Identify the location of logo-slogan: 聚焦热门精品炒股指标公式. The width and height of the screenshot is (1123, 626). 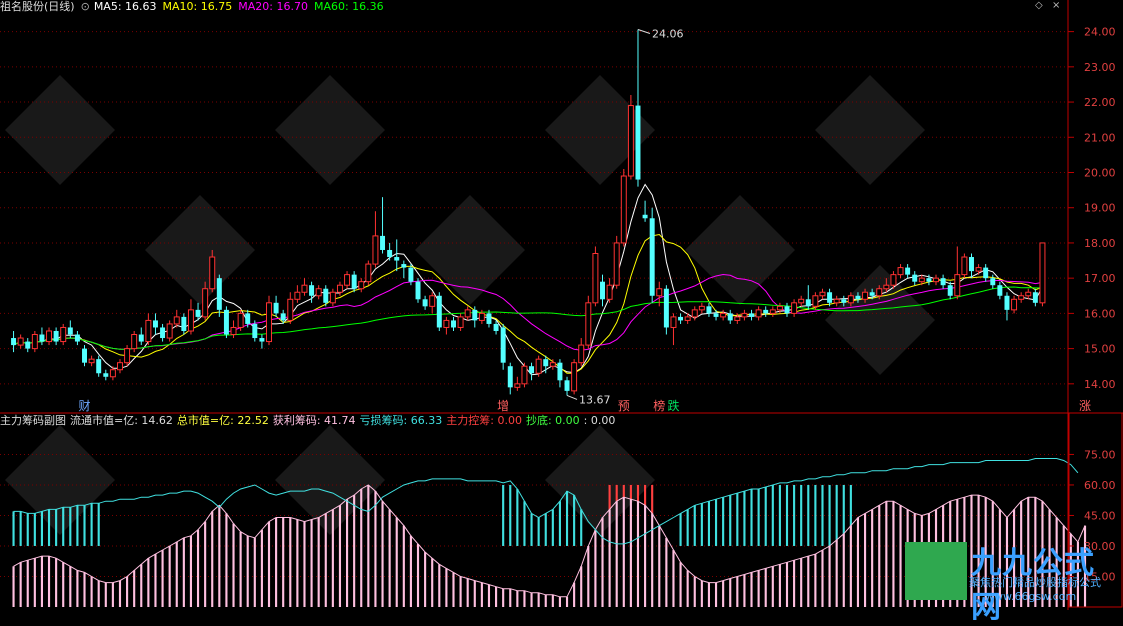
(1035, 582).